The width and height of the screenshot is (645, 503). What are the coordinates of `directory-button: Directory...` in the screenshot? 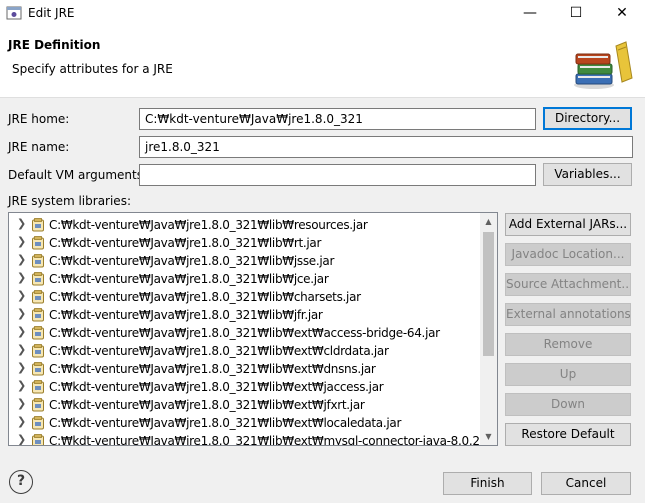 It's located at (587, 118).